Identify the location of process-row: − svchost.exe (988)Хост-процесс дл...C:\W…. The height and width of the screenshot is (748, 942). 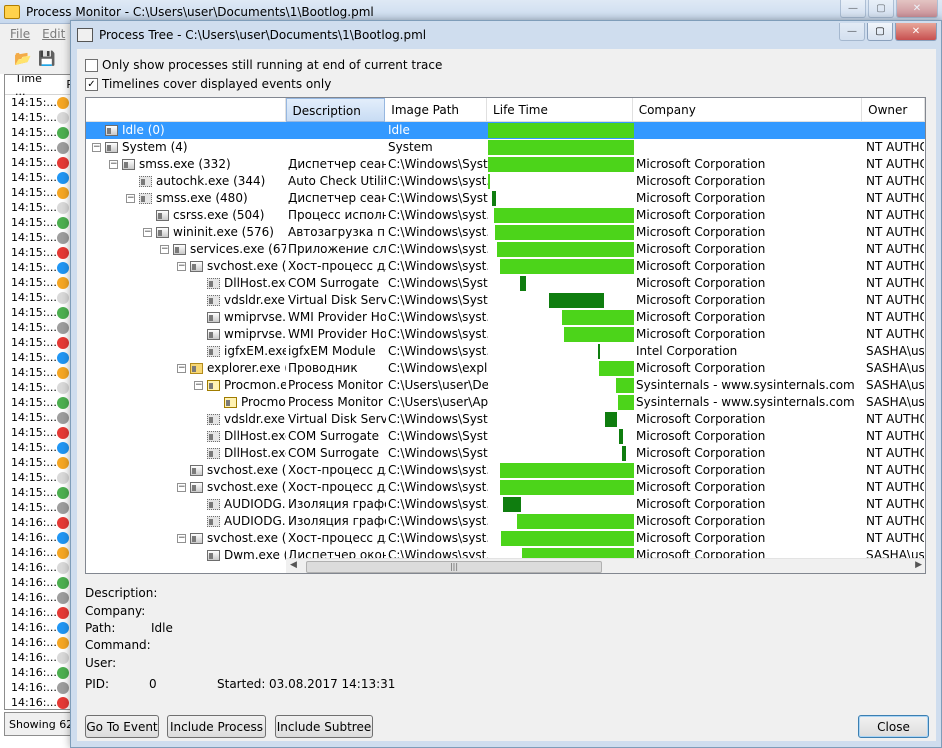
(505, 538).